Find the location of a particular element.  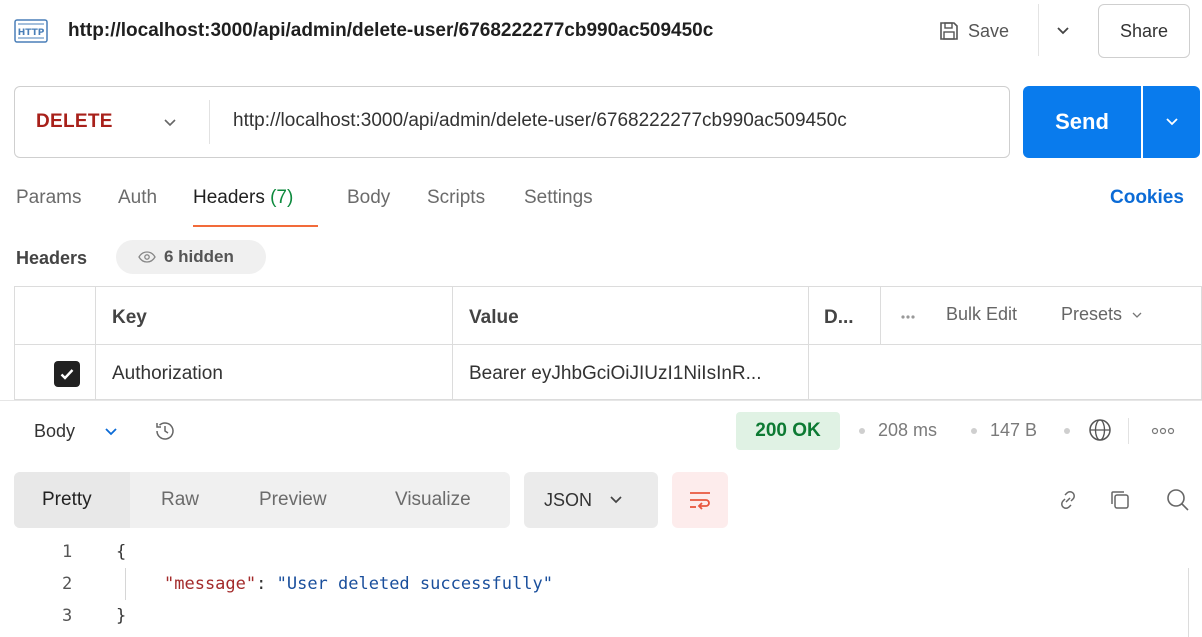

response-body-label: Body is located at coordinates (54, 431).